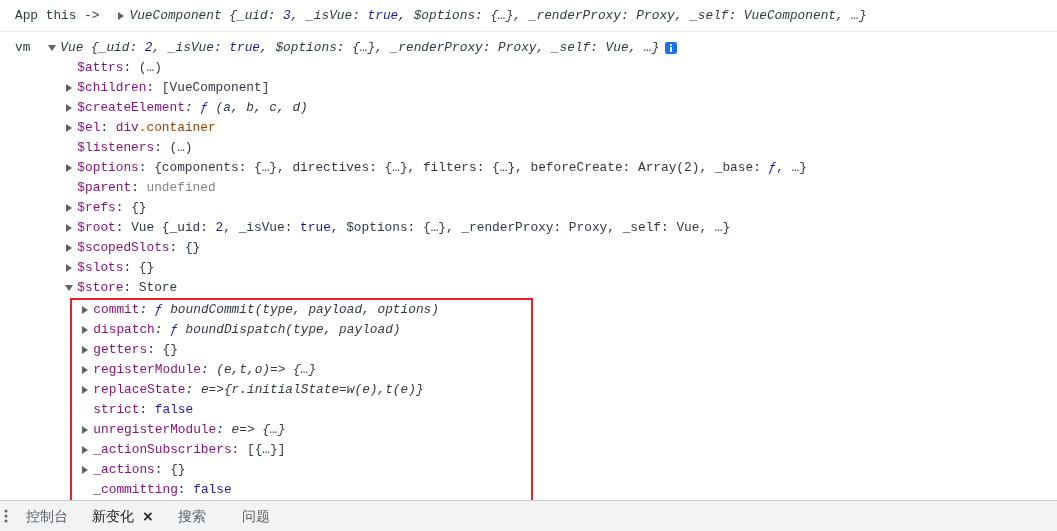 The height and width of the screenshot is (531, 1057). What do you see at coordinates (147, 370) in the screenshot?
I see `property-key: registerModule` at bounding box center [147, 370].